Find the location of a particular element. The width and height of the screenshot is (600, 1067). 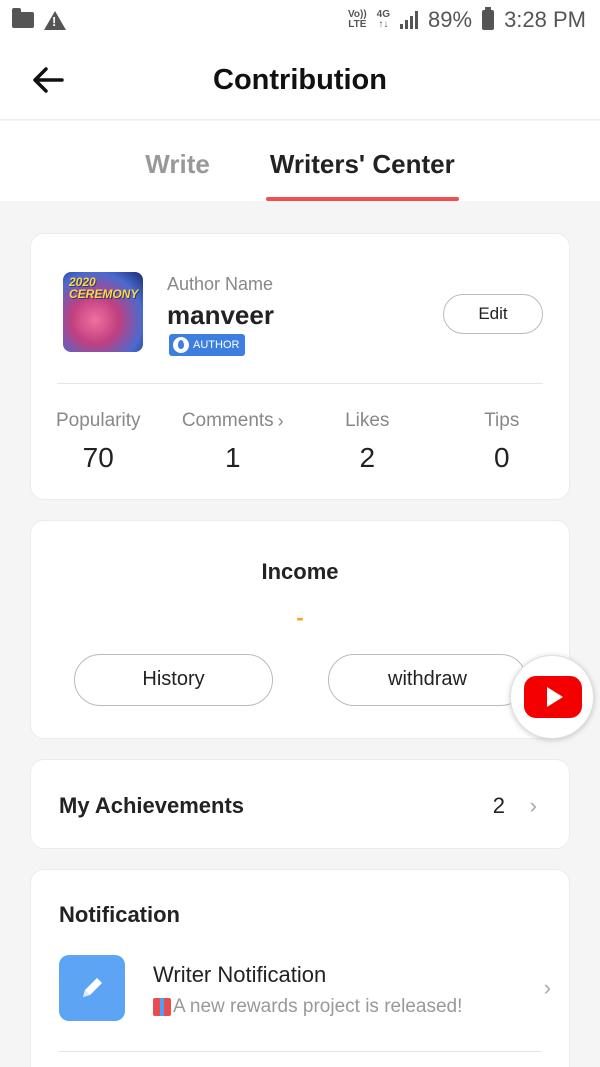

history-button: History is located at coordinates (173, 680).